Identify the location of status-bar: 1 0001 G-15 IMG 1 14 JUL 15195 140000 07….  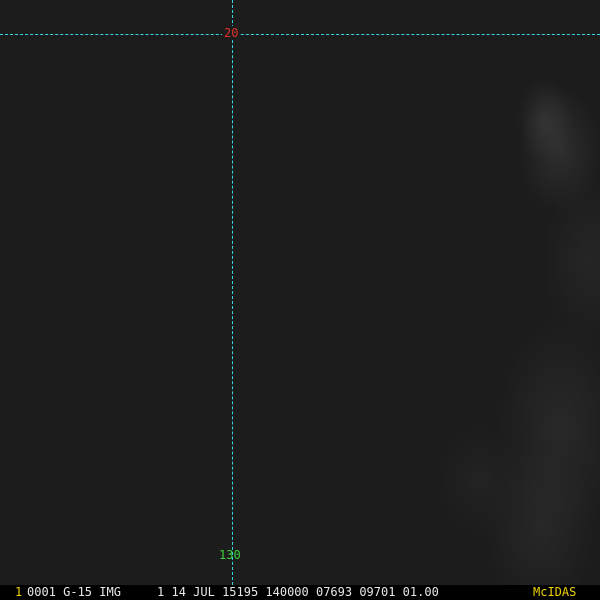
(300, 592).